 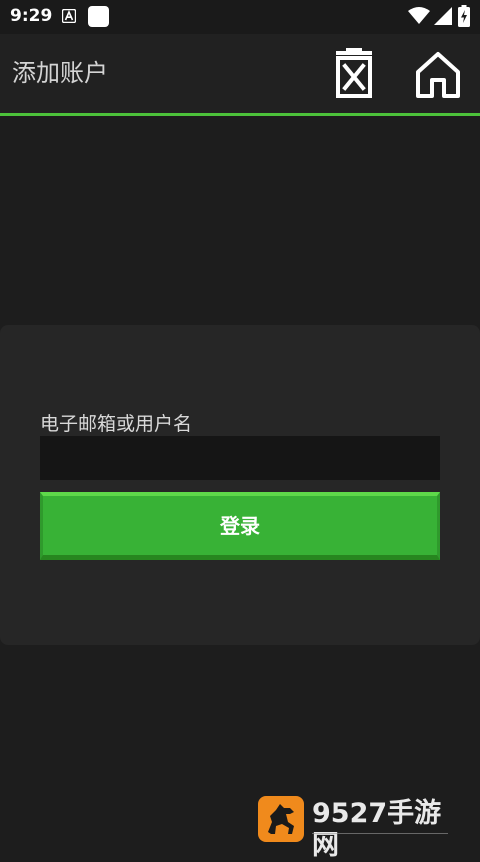 What do you see at coordinates (281, 819) in the screenshot?
I see `horse-logo-icon` at bounding box center [281, 819].